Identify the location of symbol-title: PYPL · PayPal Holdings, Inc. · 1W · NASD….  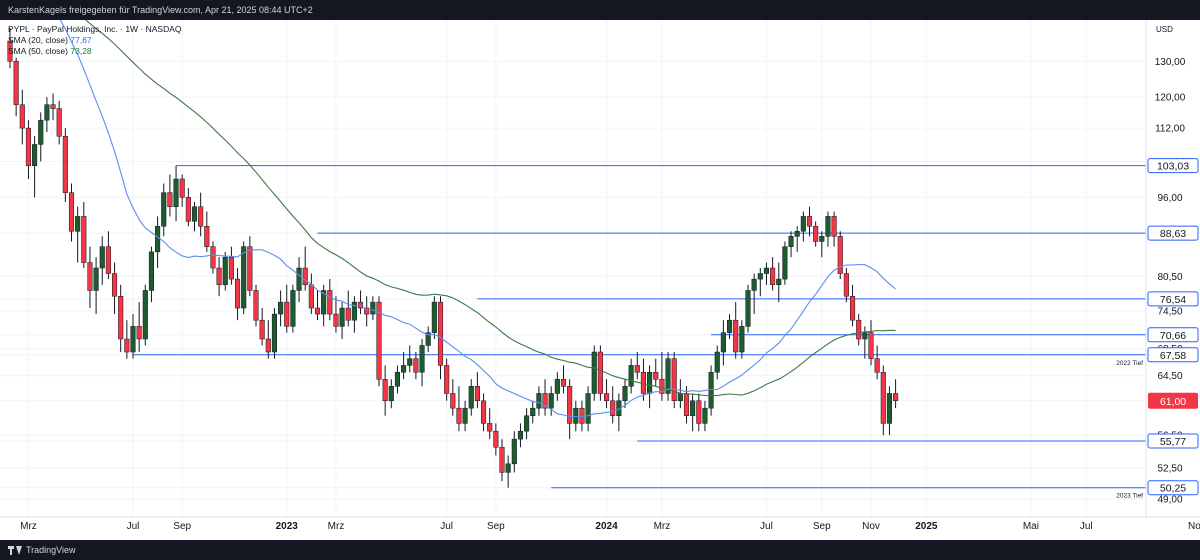
(95, 29).